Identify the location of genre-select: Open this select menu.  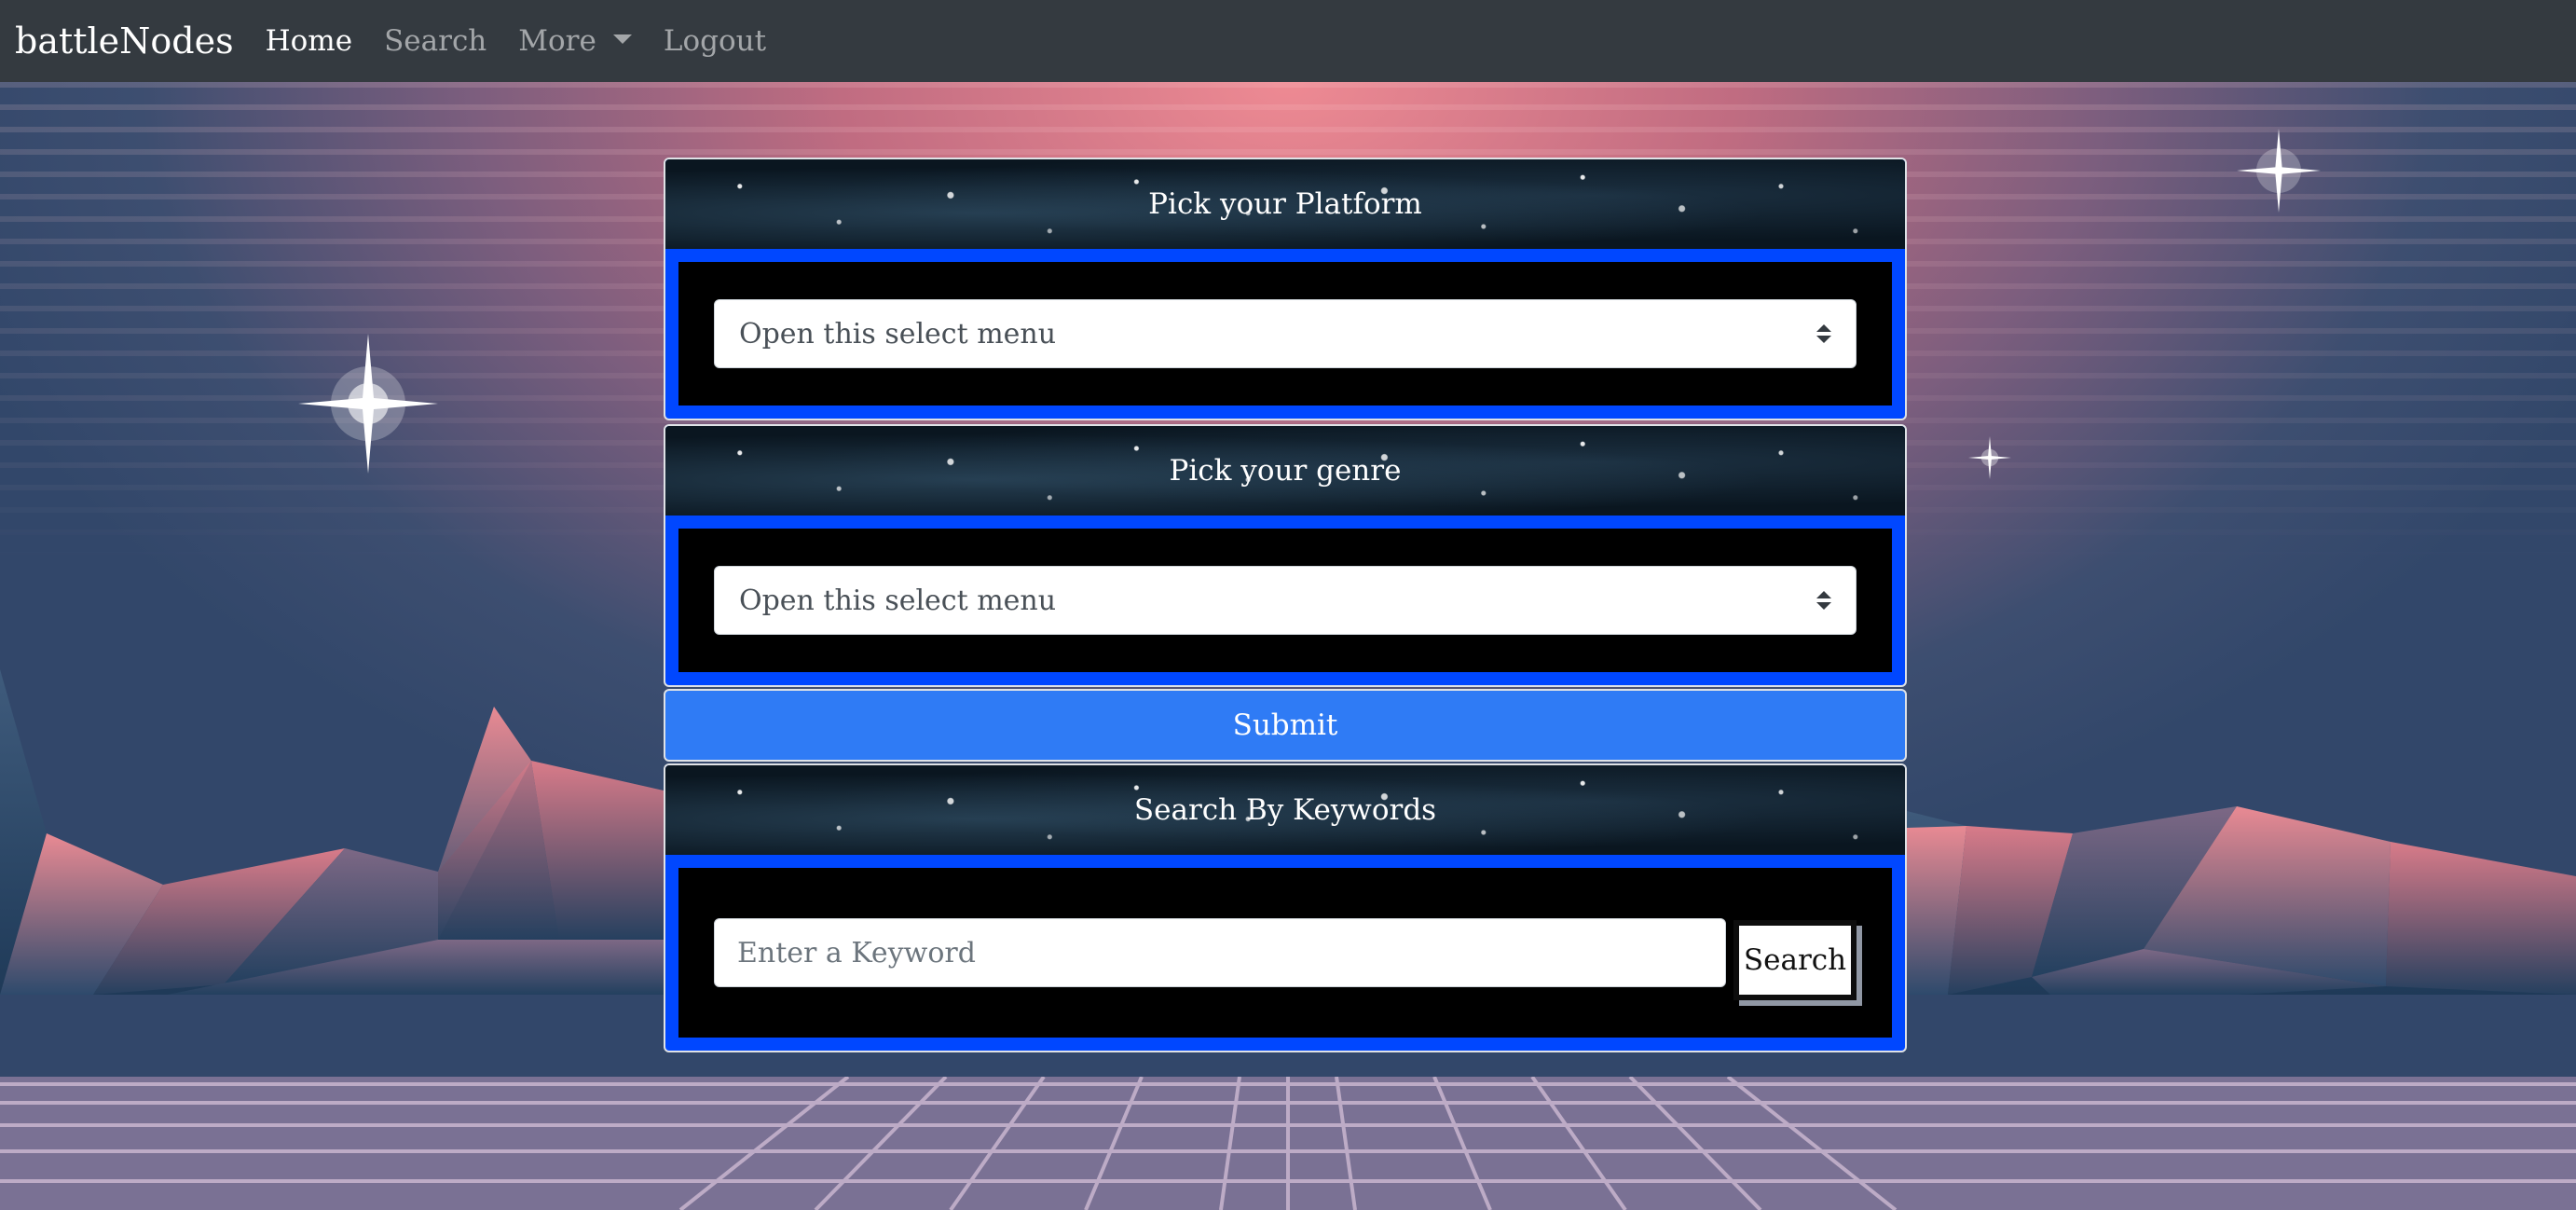
(1285, 600).